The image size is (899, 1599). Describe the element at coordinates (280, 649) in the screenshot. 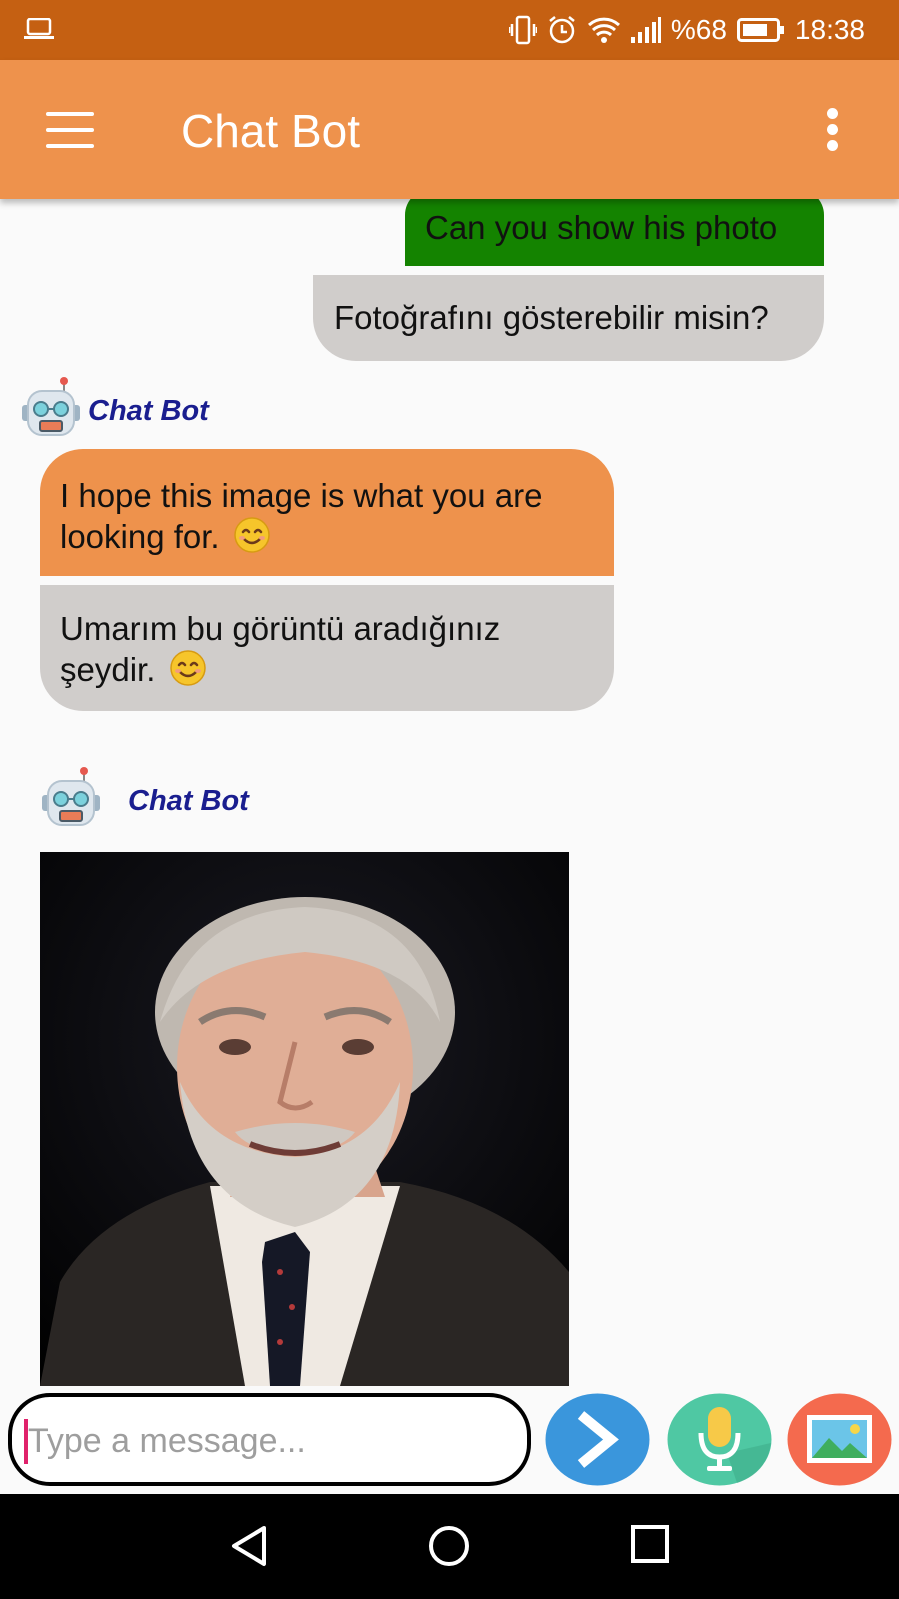

I see `bot-translation-text: Umarım bu görüntü aradığınız şeydir.` at that location.